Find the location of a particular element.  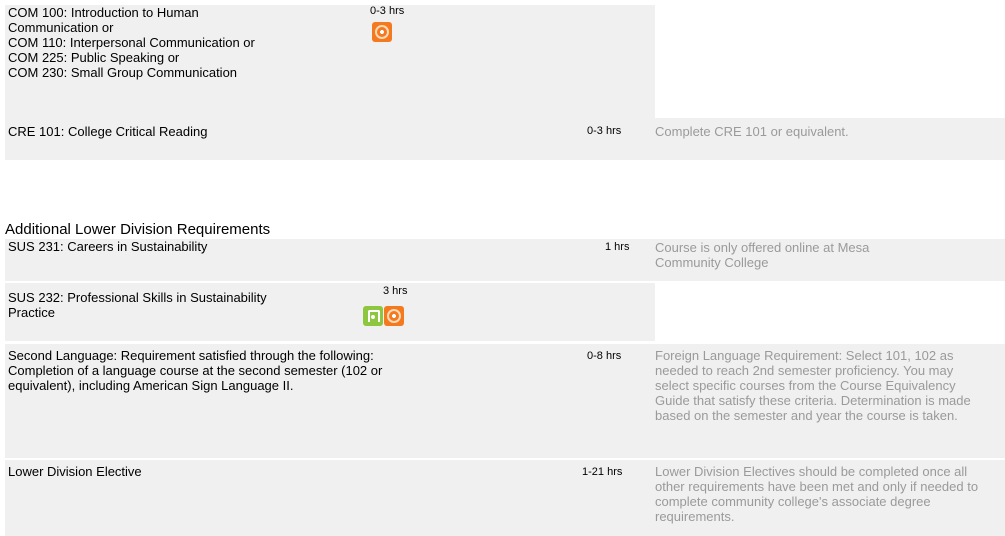

course-line: Communication or is located at coordinates (61, 27).